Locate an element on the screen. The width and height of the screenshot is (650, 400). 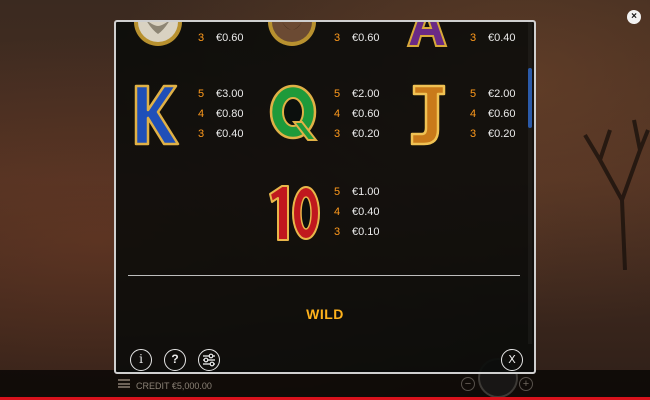
q-paytable: 5 €2.00 4 €0.60 3 €0.20 is located at coordinates (357, 114).